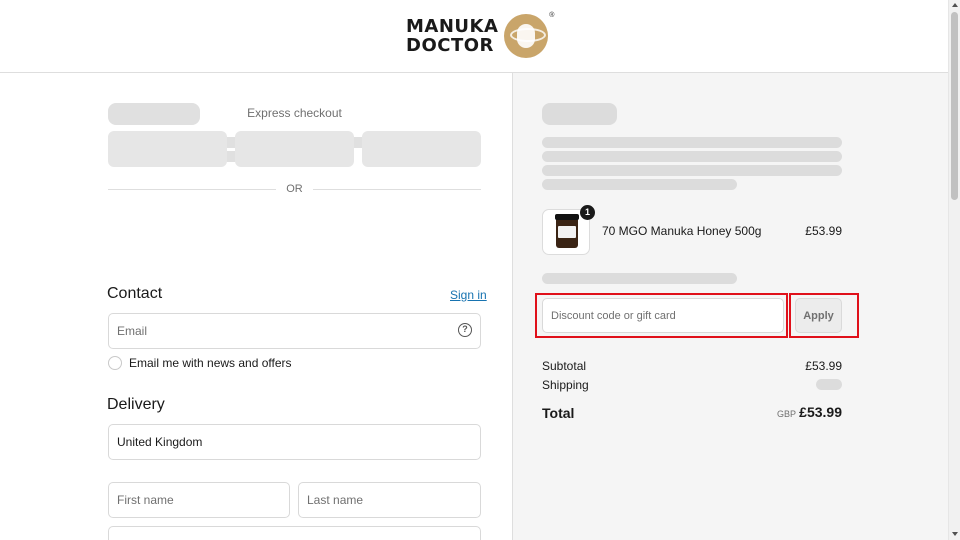 This screenshot has width=960, height=540. I want to click on subtotal-label: Subtotal, so click(564, 366).